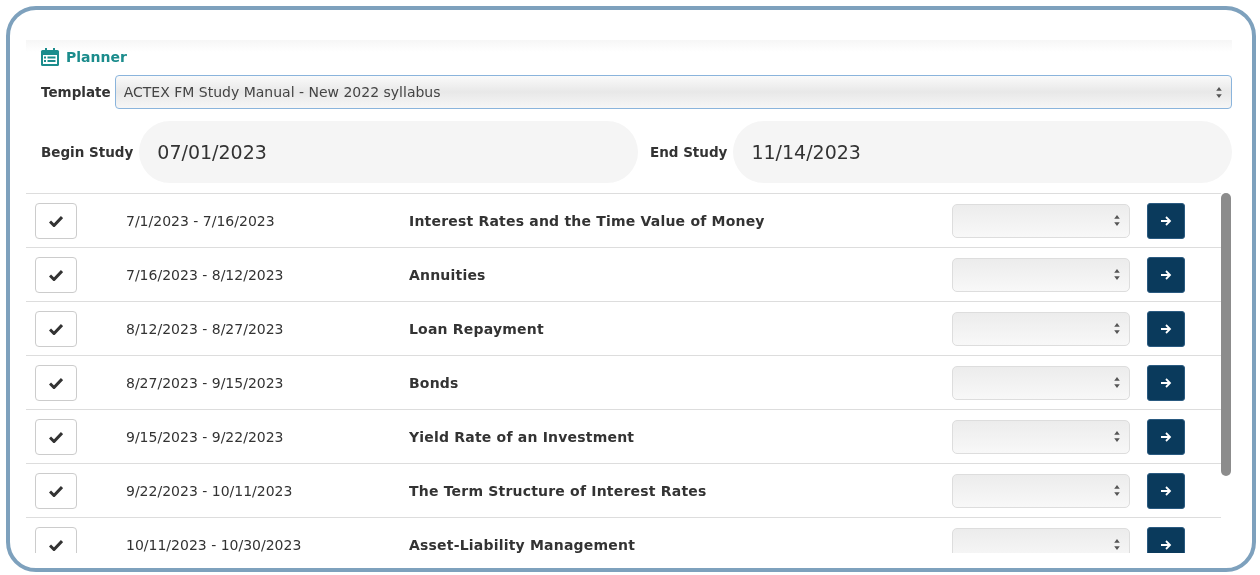 The height and width of the screenshot is (575, 1260). I want to click on date-range: 9/22/2023 - 10/11/2023, so click(210, 490).